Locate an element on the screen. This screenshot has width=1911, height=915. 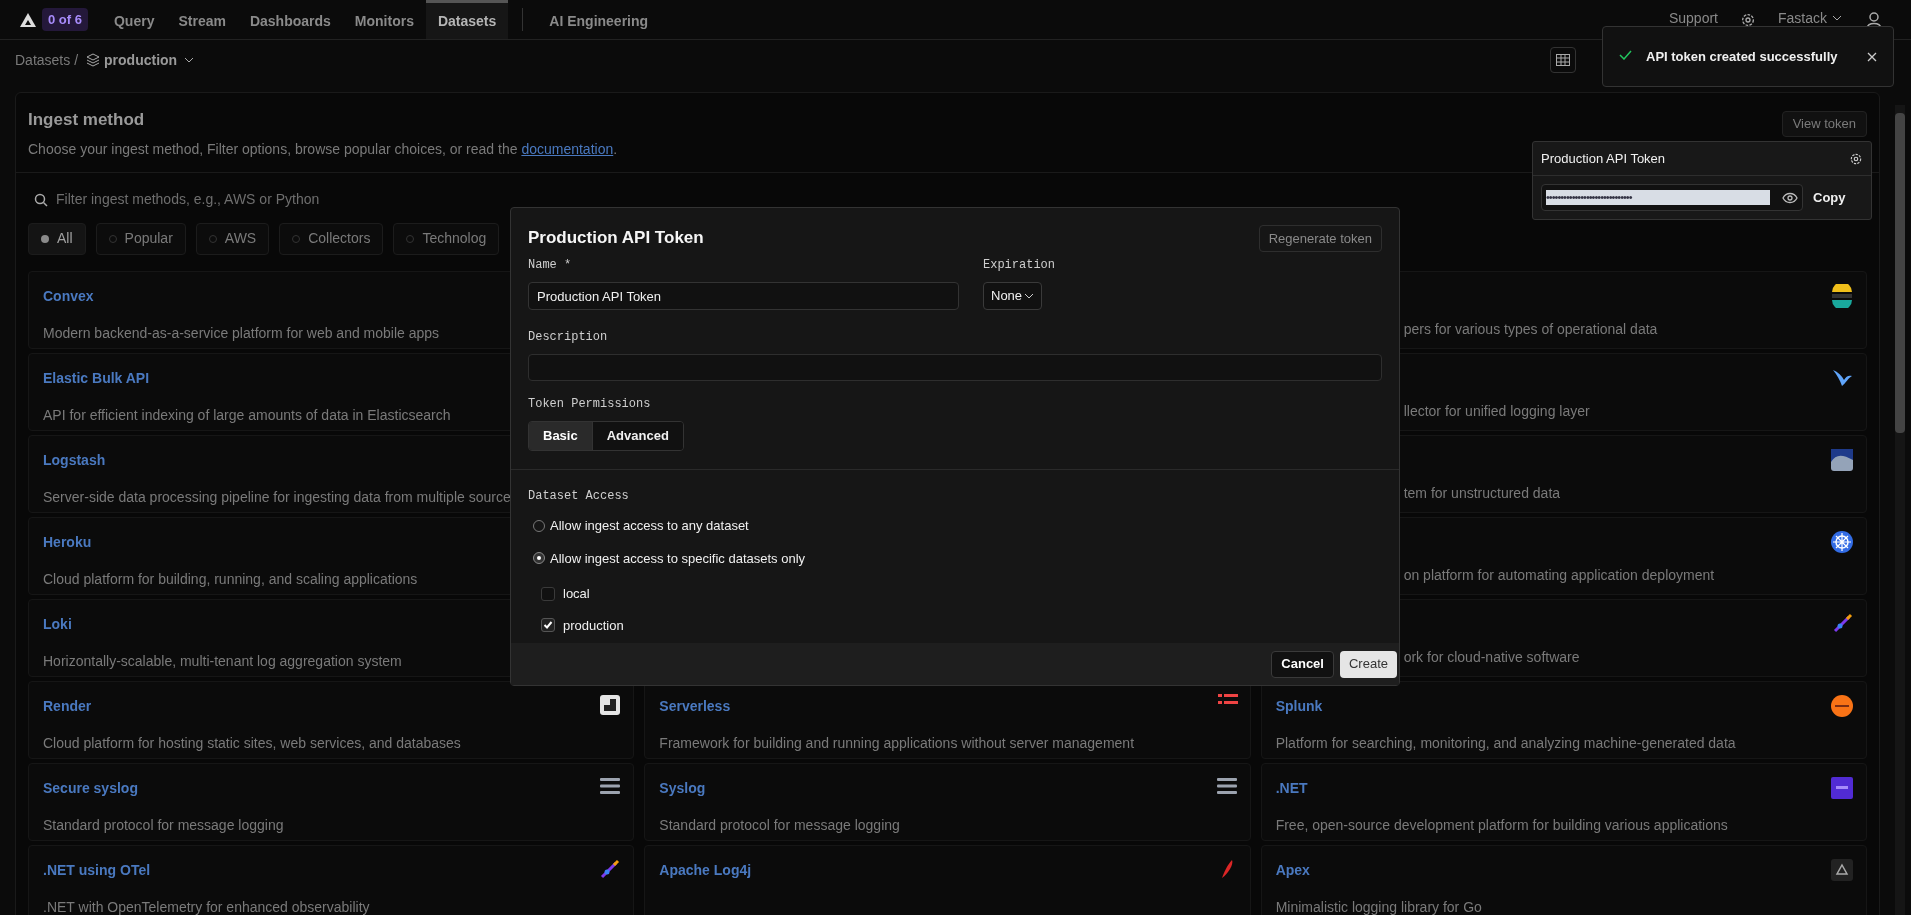
integration-title: Logstash is located at coordinates (74, 460).